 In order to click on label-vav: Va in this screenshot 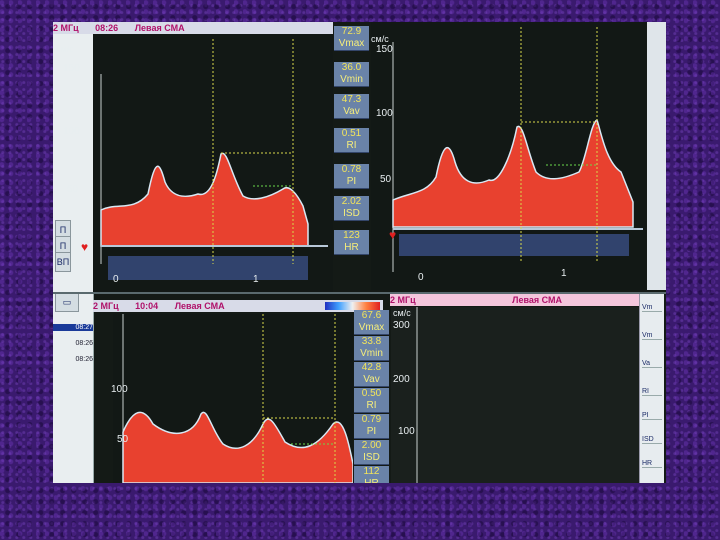, I will do `click(652, 364)`.